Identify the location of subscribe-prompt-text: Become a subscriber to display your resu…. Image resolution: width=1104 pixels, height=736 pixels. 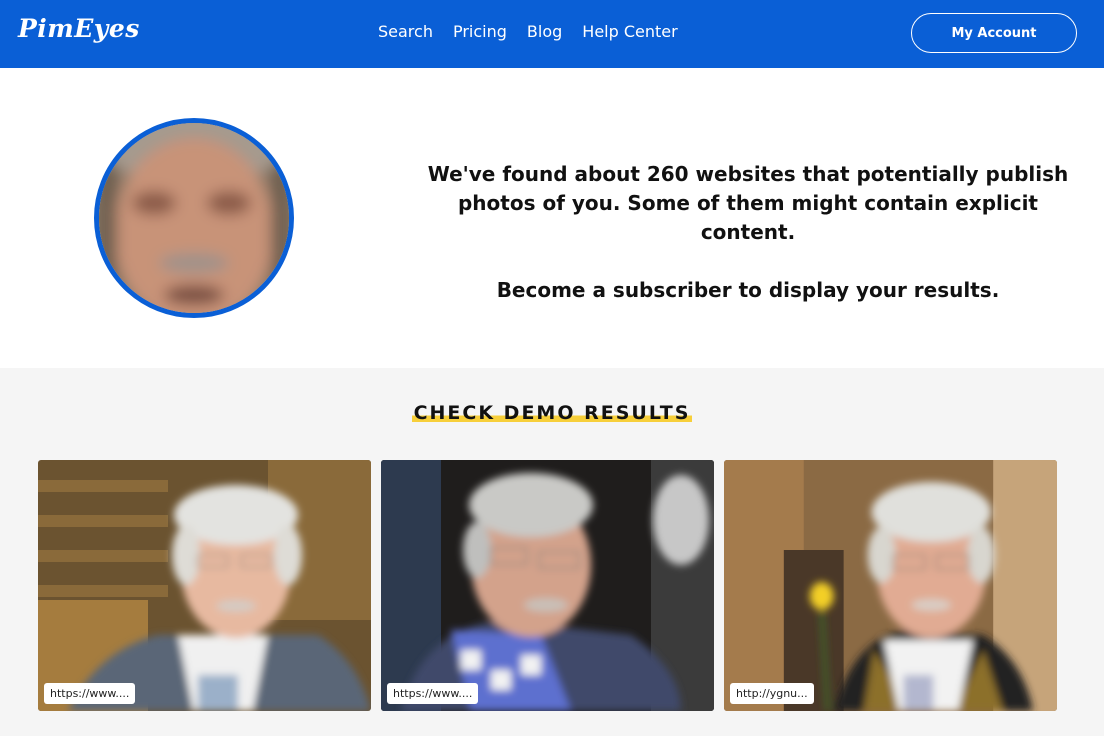
(748, 290).